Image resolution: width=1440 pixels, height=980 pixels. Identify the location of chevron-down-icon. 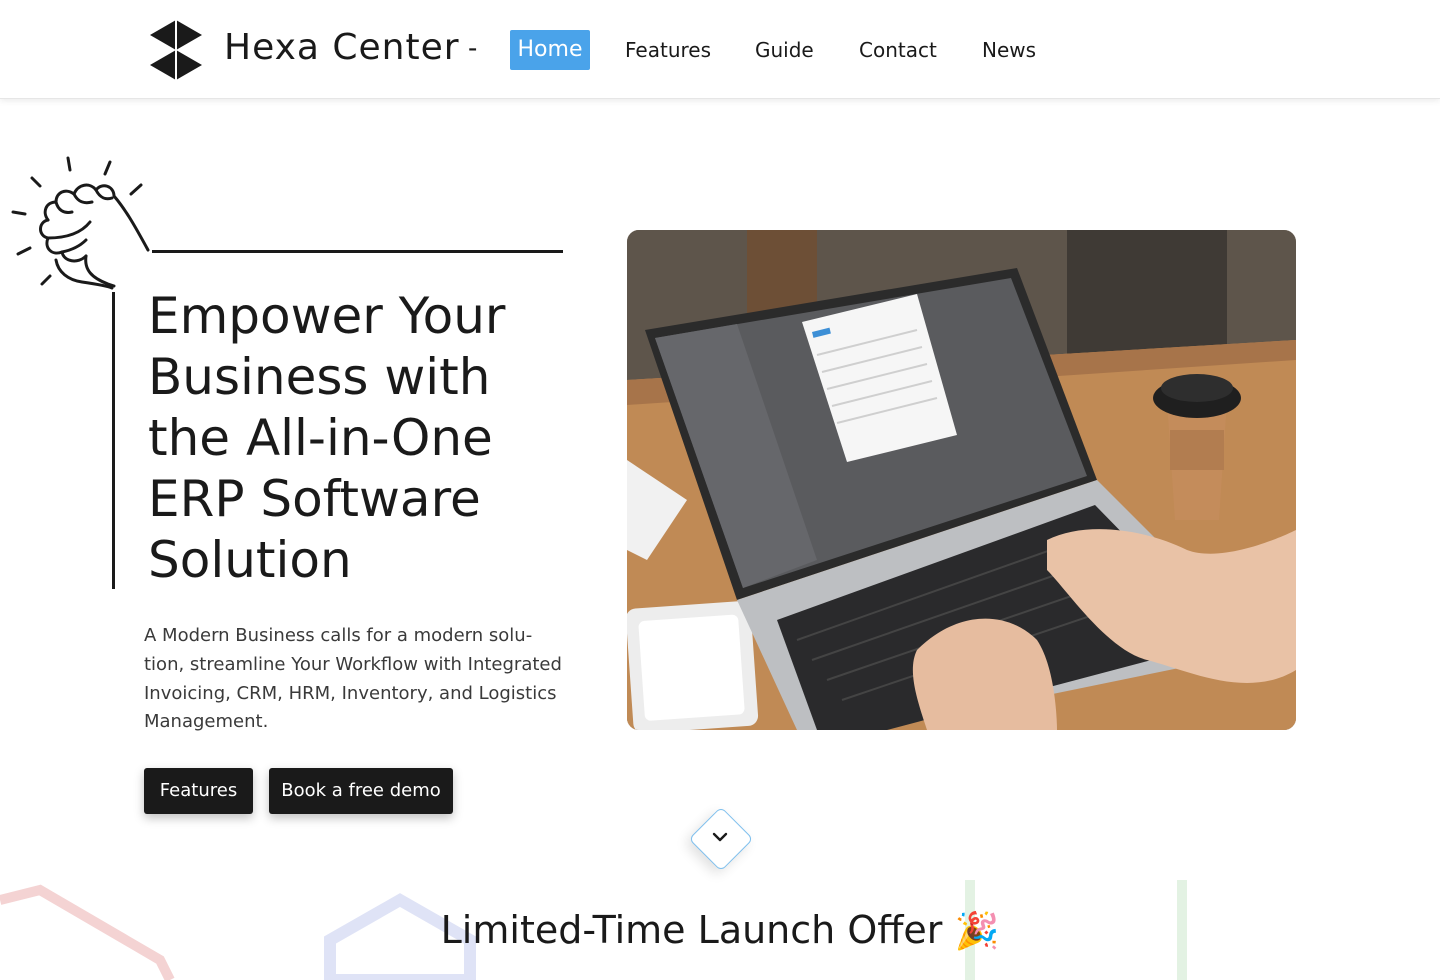
(720, 837).